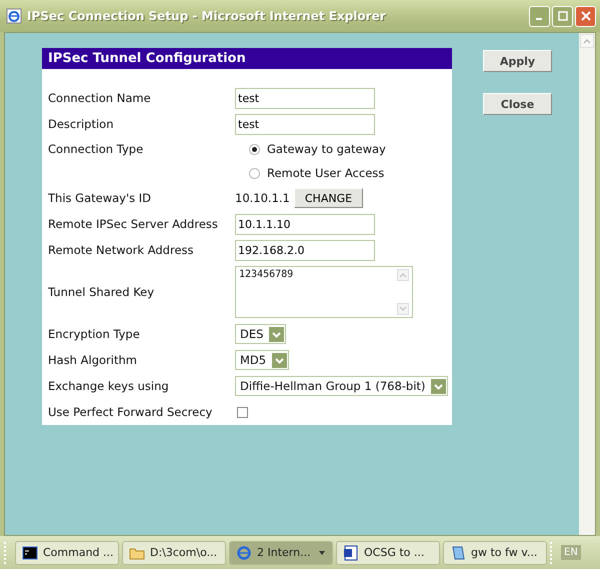 Image resolution: width=600 pixels, height=569 pixels. Describe the element at coordinates (30, 552) in the screenshot. I see `console-icon` at that location.